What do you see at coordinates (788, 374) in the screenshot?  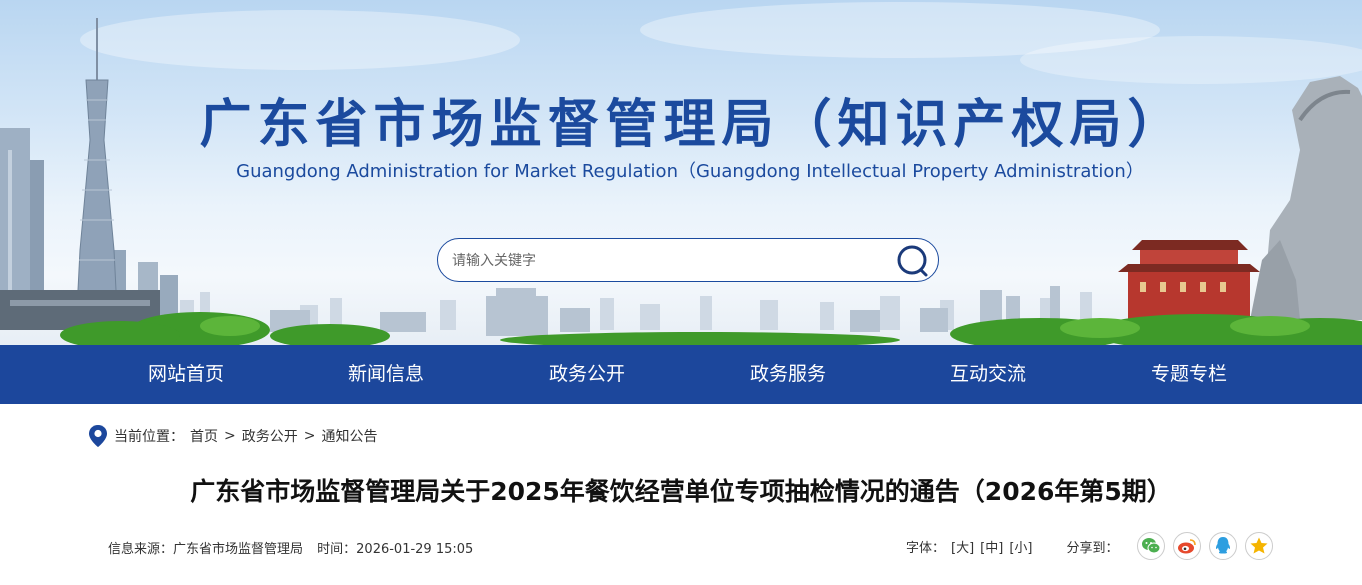 I see `nav-item-services: 政务服务` at bounding box center [788, 374].